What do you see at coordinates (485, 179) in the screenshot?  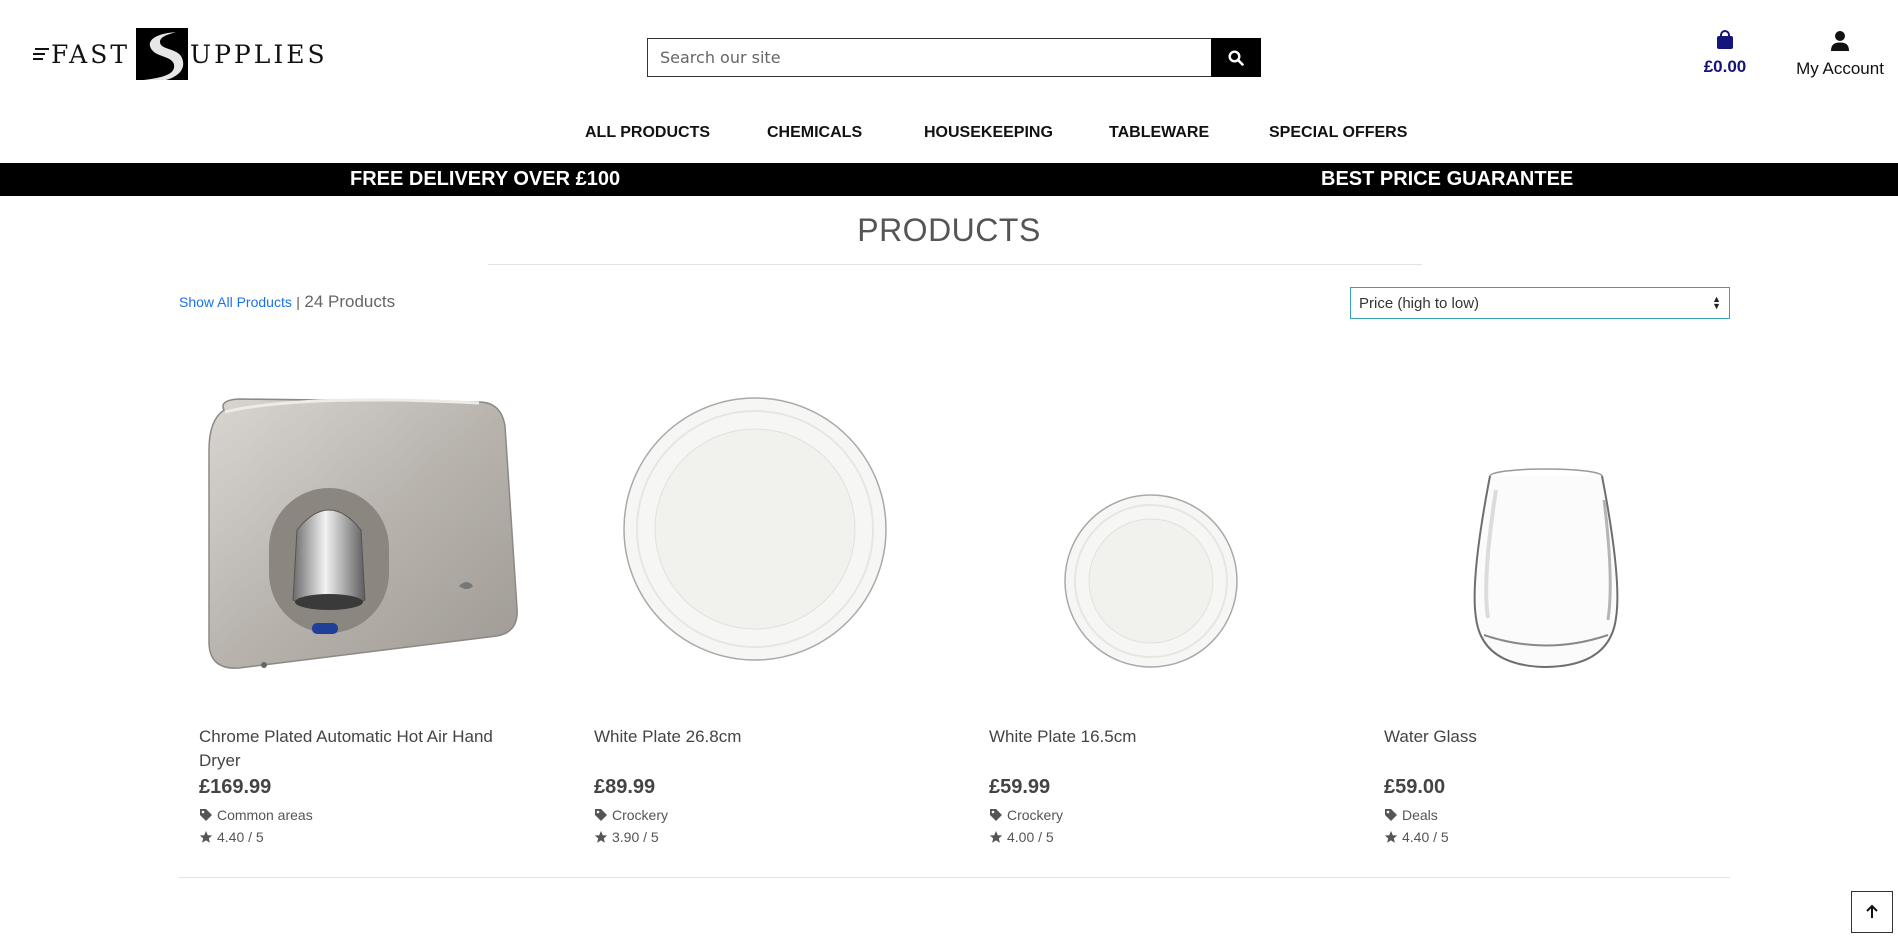 I see `promo-free-delivery: FREE DELIVERY OVER £100` at bounding box center [485, 179].